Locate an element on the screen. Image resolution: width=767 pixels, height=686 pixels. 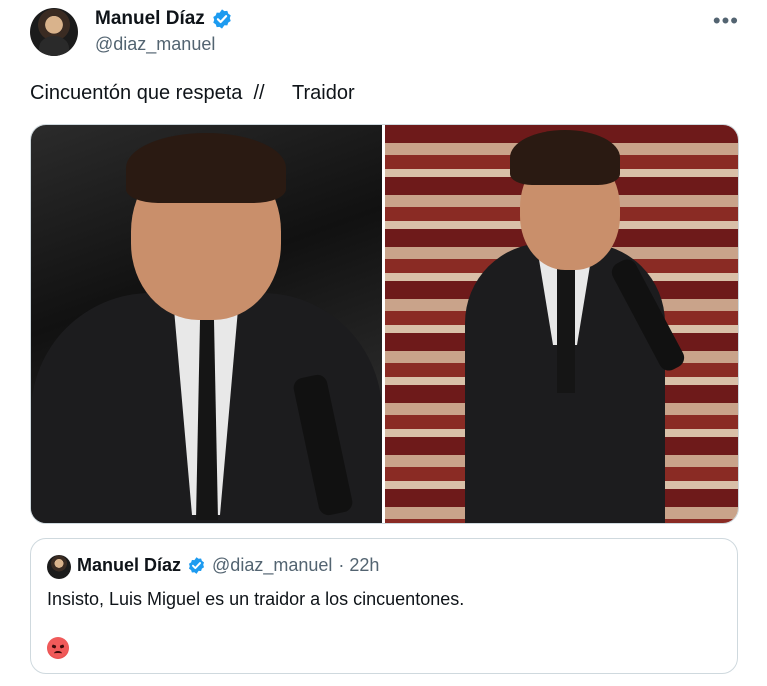
author-name: Manuel Díaz is located at coordinates (150, 19).